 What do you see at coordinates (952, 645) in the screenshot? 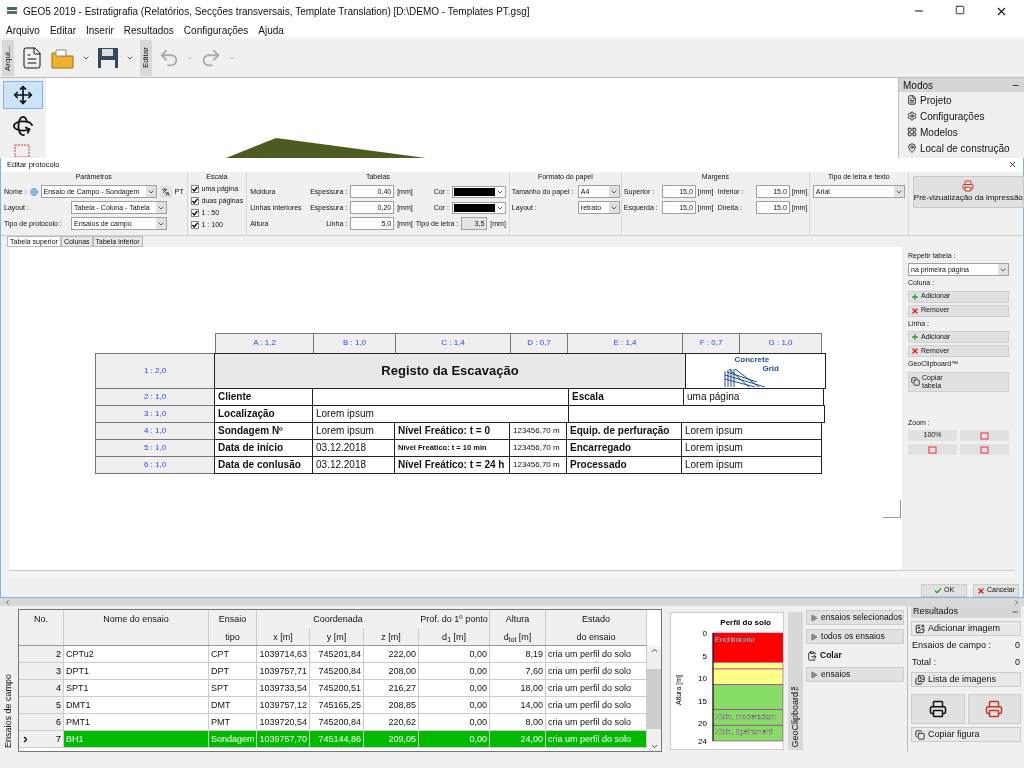
I see `label: Ensaios de campo :` at bounding box center [952, 645].